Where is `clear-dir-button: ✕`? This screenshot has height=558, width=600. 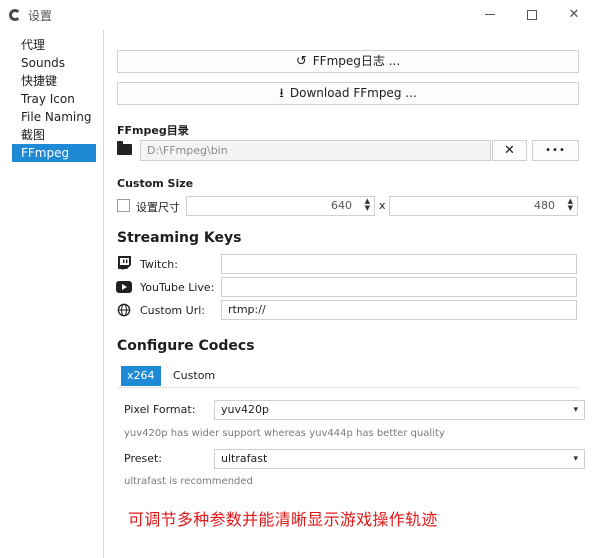
clear-dir-button: ✕ is located at coordinates (509, 150).